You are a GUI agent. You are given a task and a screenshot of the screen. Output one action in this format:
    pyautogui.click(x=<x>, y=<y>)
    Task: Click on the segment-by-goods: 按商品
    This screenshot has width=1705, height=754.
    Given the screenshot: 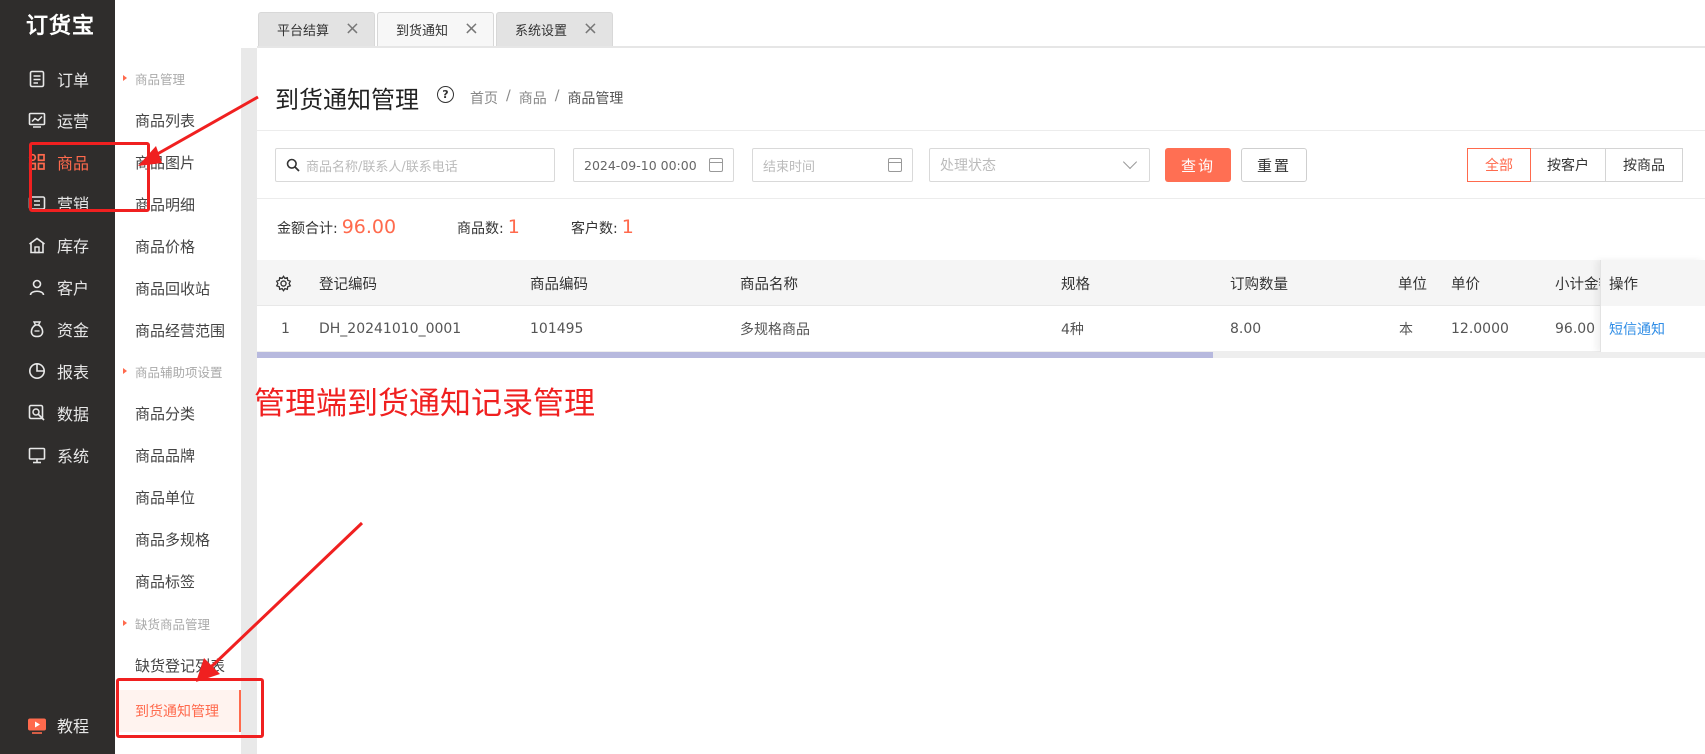 What is the action you would take?
    pyautogui.click(x=1644, y=165)
    